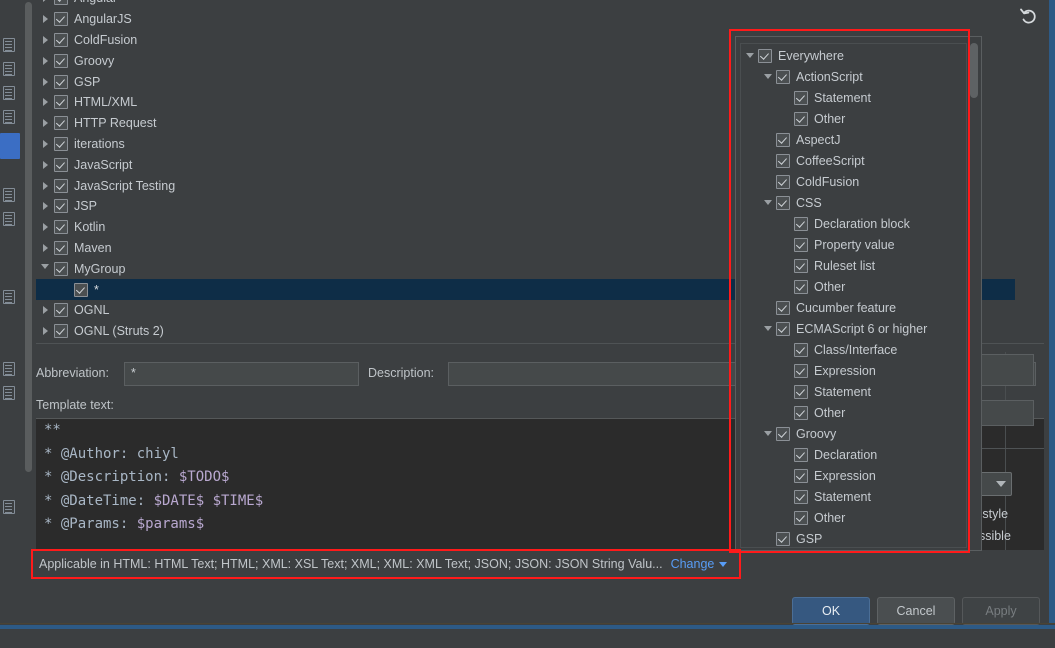  What do you see at coordinates (1029, 16) in the screenshot?
I see `undo-arrow-icon` at bounding box center [1029, 16].